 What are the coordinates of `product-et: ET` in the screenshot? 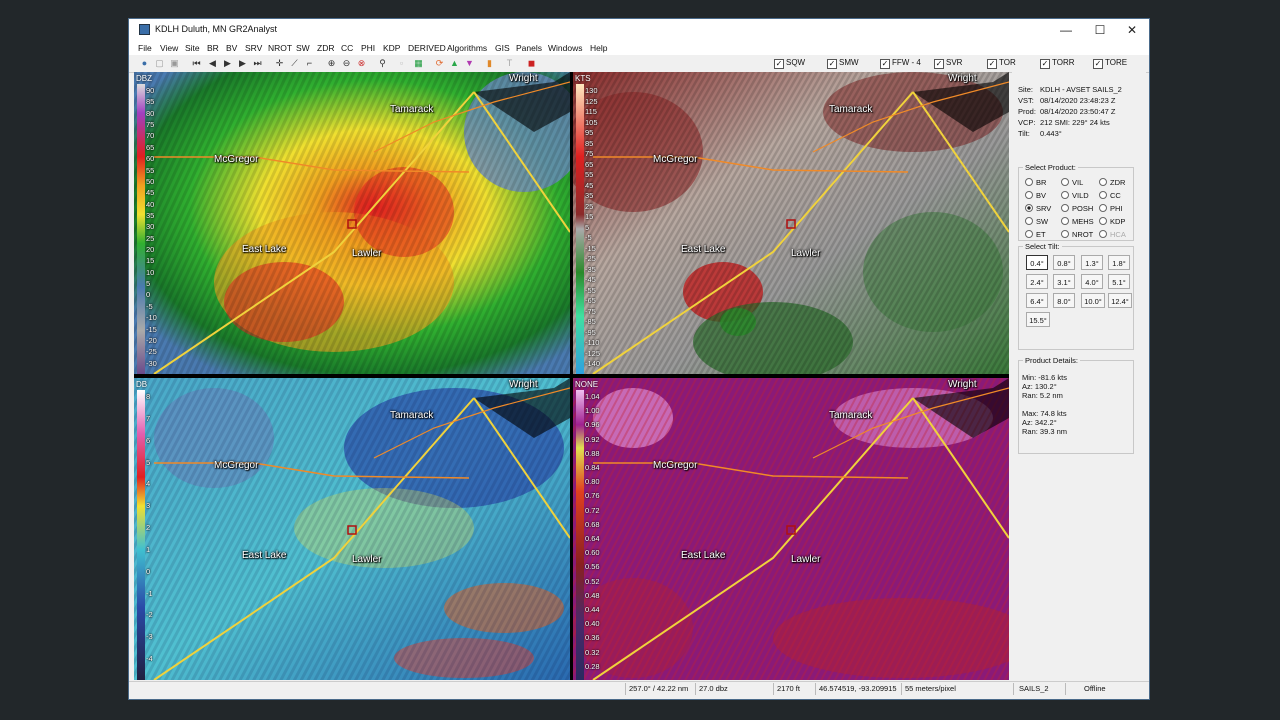 It's located at (1035, 234).